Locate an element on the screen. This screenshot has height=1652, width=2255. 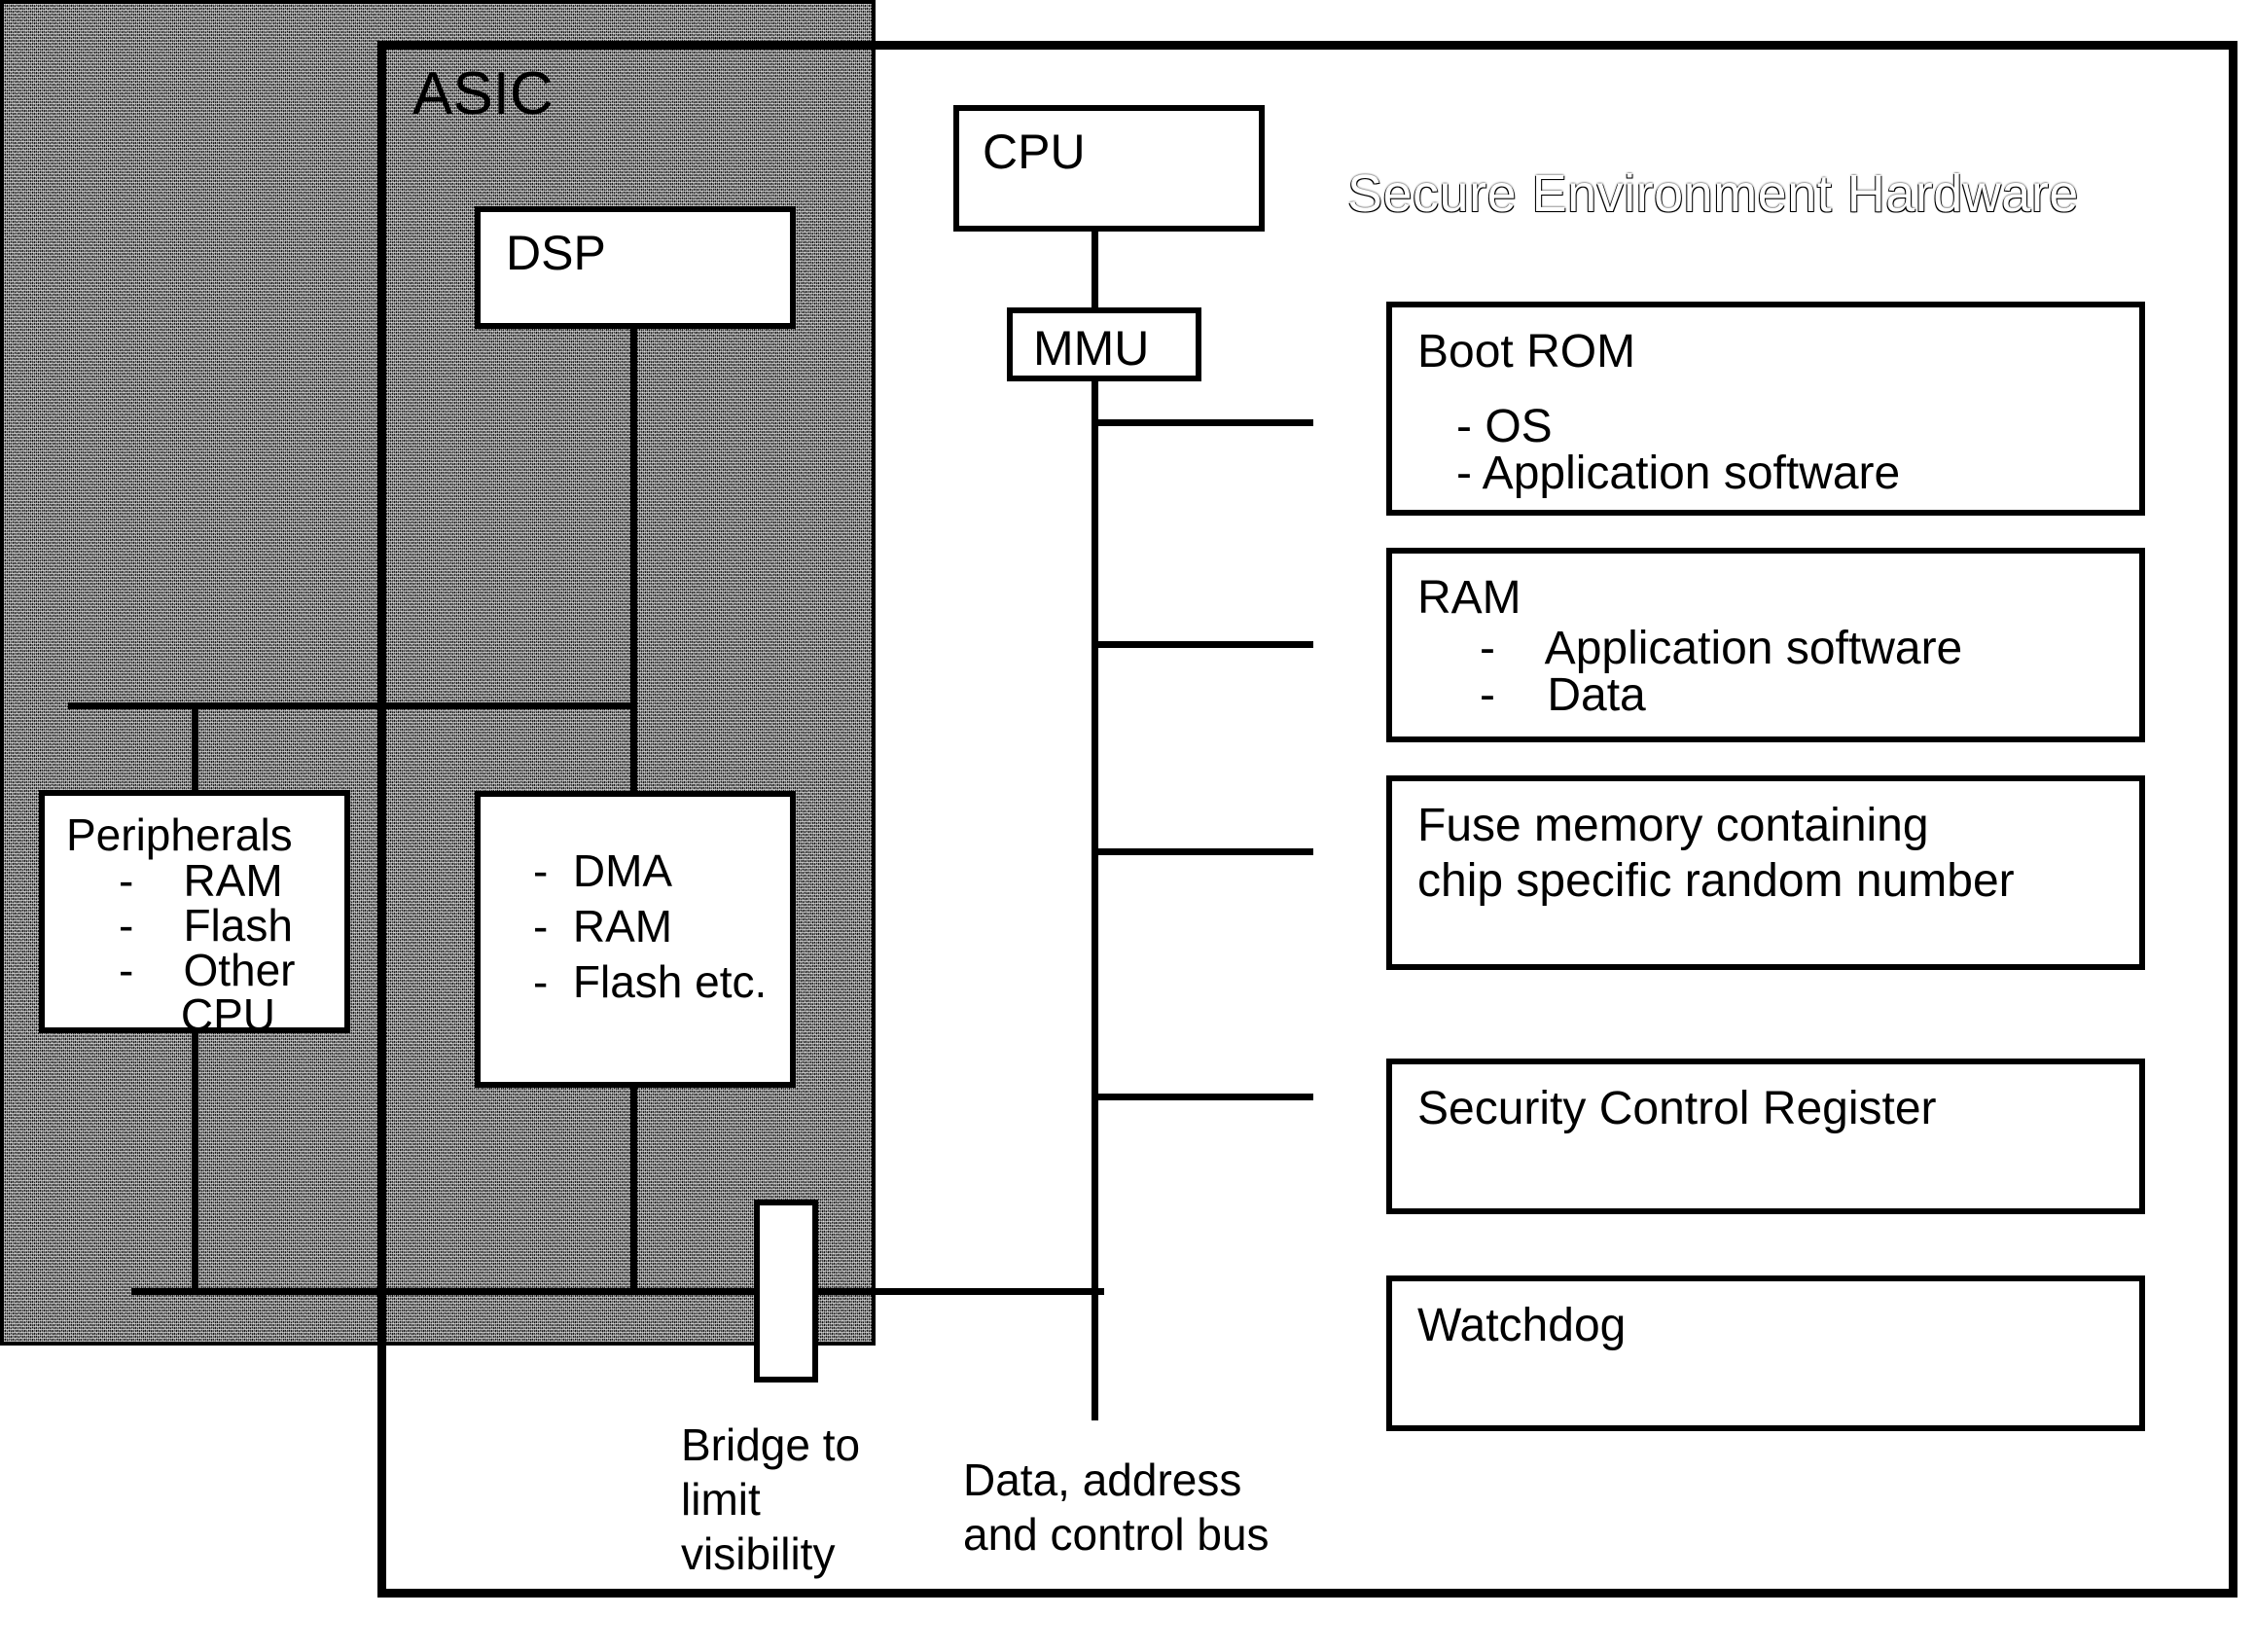
bridge-left-connector is located at coordinates (715, 1291).